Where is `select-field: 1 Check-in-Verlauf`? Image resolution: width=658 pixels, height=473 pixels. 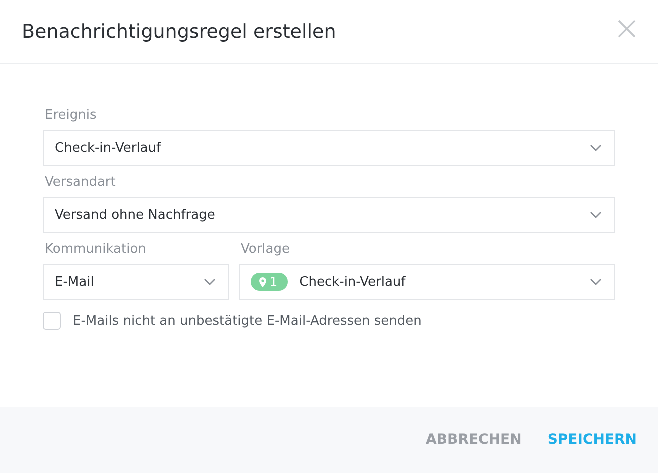
select-field: 1 Check-in-Verlauf is located at coordinates (427, 282).